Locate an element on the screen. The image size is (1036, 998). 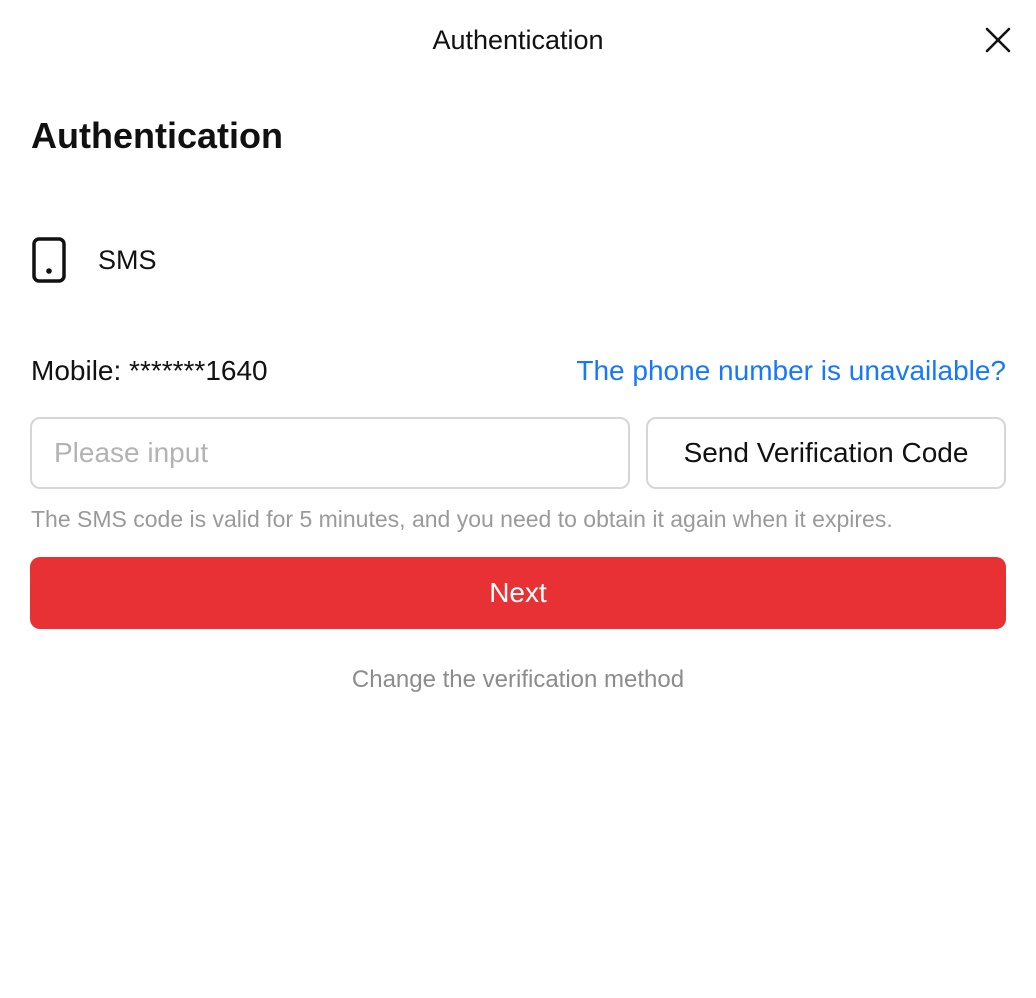
close-button is located at coordinates (998, 40).